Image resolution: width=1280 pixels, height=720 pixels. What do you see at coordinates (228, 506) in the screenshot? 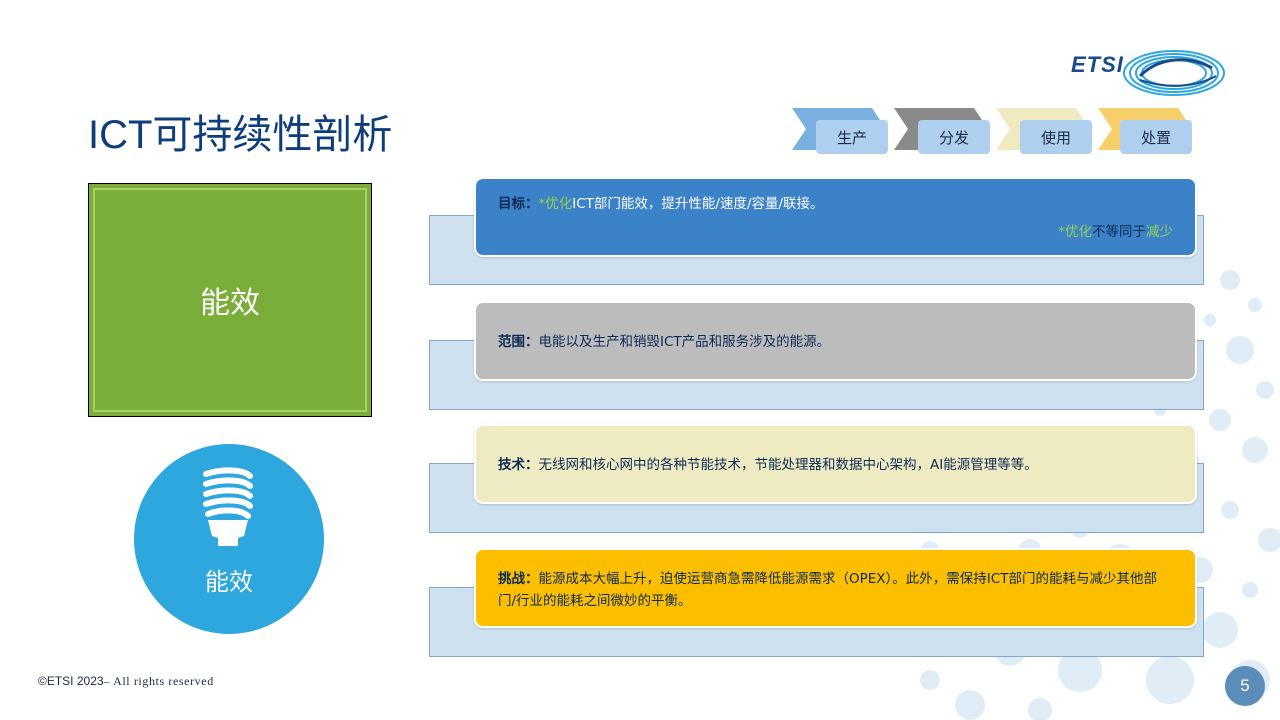
I see `light-bulb-icon` at bounding box center [228, 506].